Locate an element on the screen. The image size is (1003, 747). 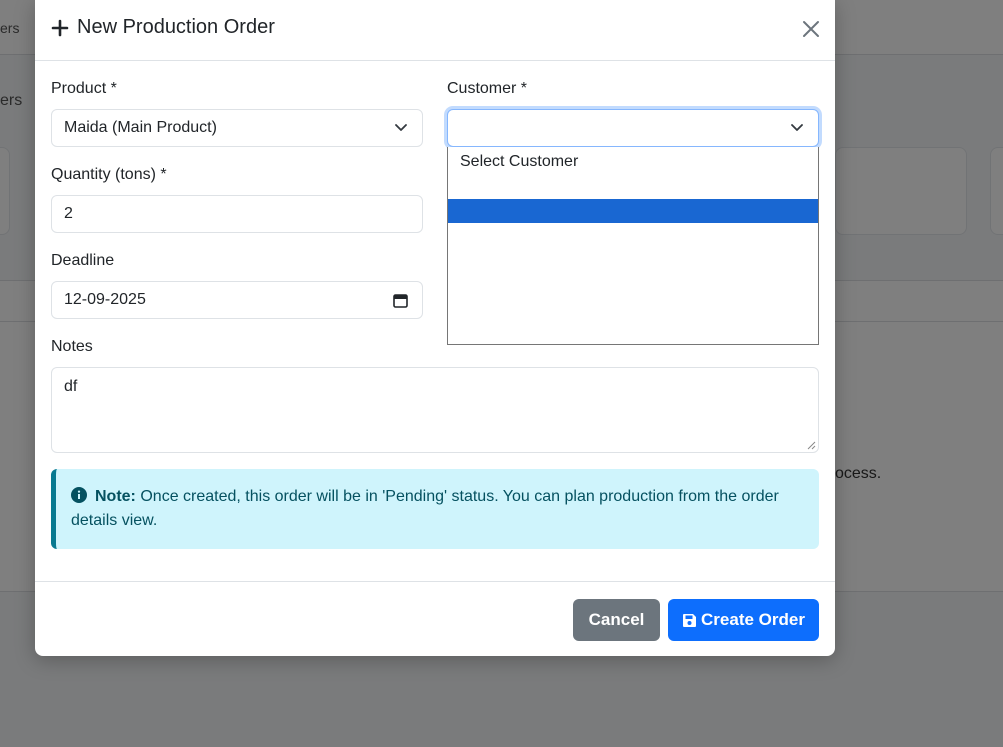
create-order-button-label: Create Order is located at coordinates (753, 619).